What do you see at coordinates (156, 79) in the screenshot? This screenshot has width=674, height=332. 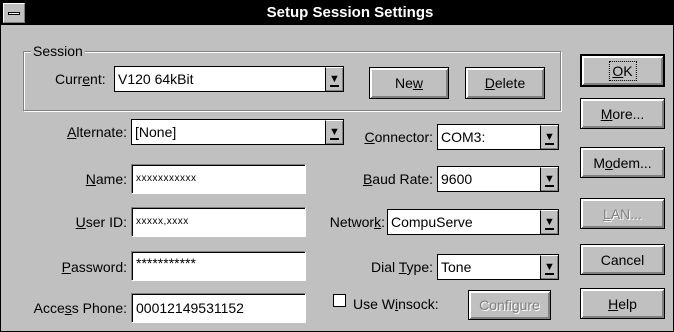 I see `current-session-value: V120 64kBit` at bounding box center [156, 79].